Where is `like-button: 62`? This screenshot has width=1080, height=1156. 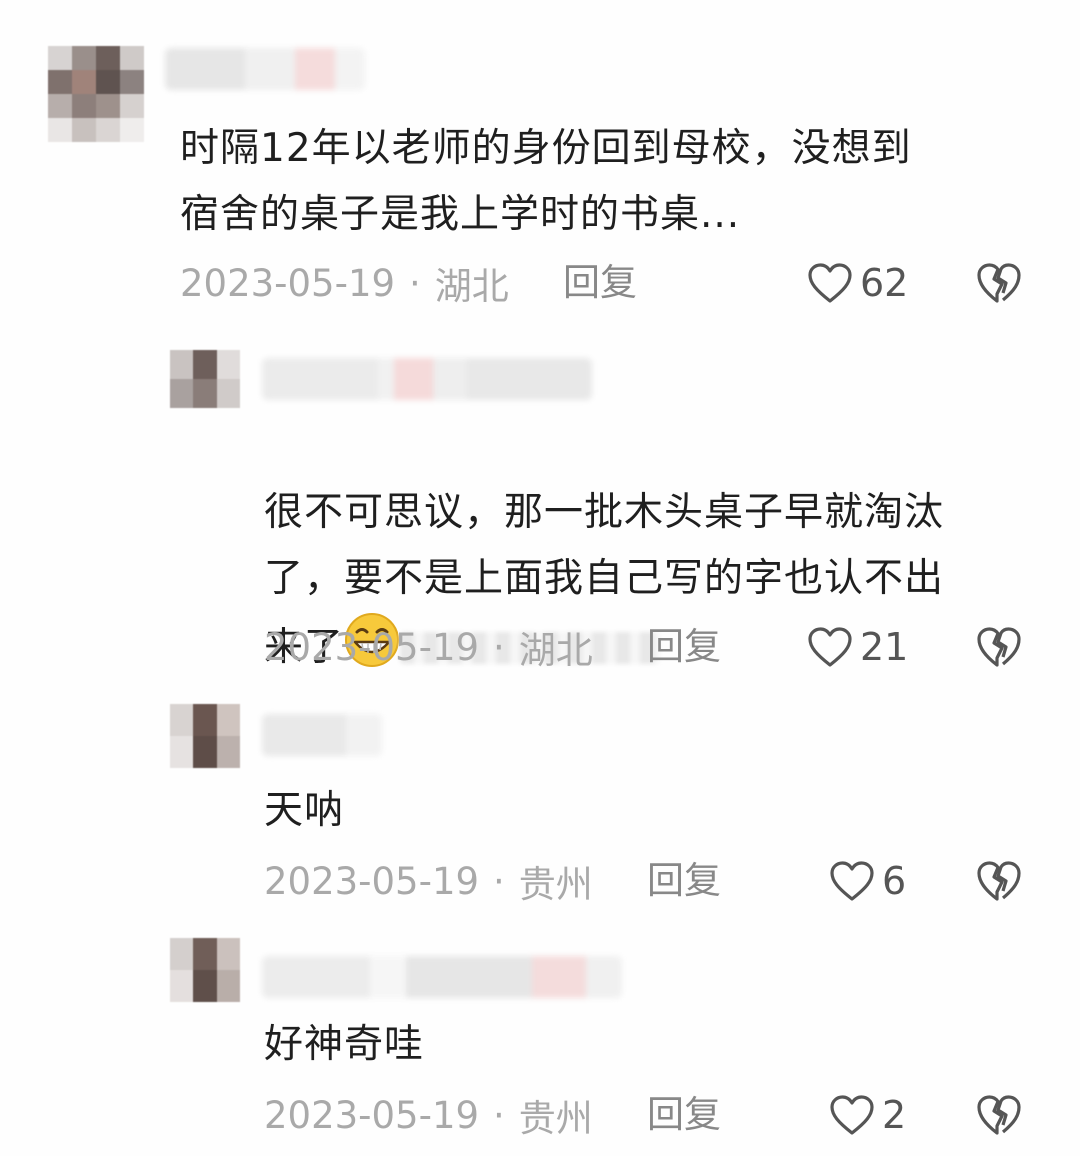
like-button: 62 is located at coordinates (857, 283).